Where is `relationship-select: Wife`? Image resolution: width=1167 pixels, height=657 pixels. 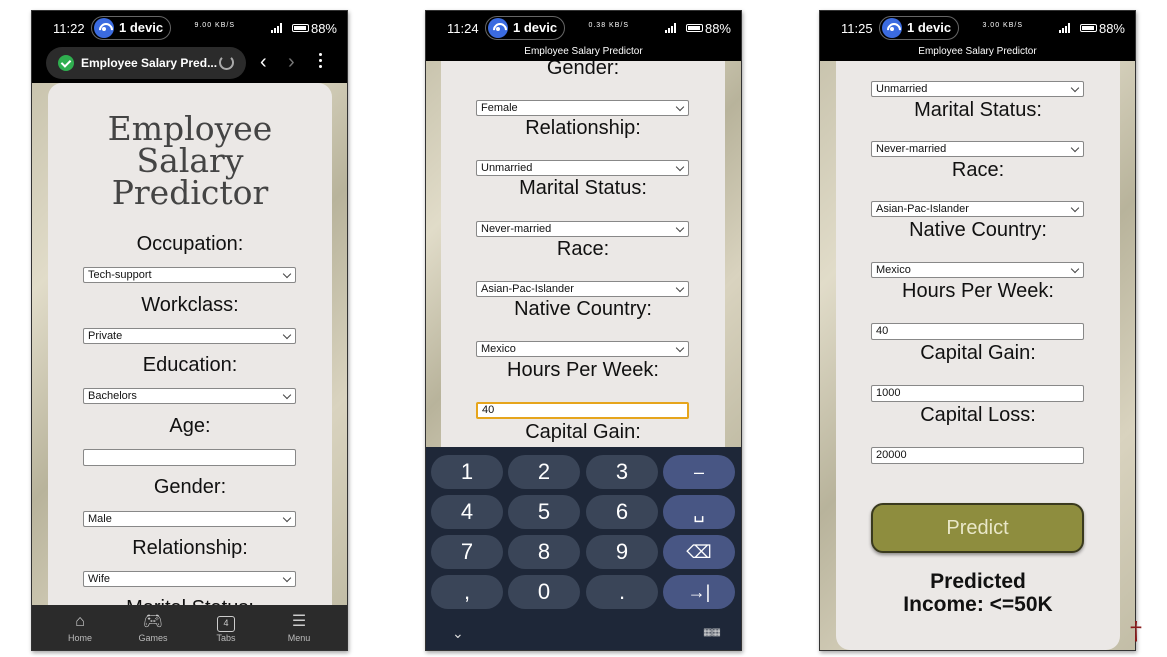 relationship-select: Wife is located at coordinates (189, 579).